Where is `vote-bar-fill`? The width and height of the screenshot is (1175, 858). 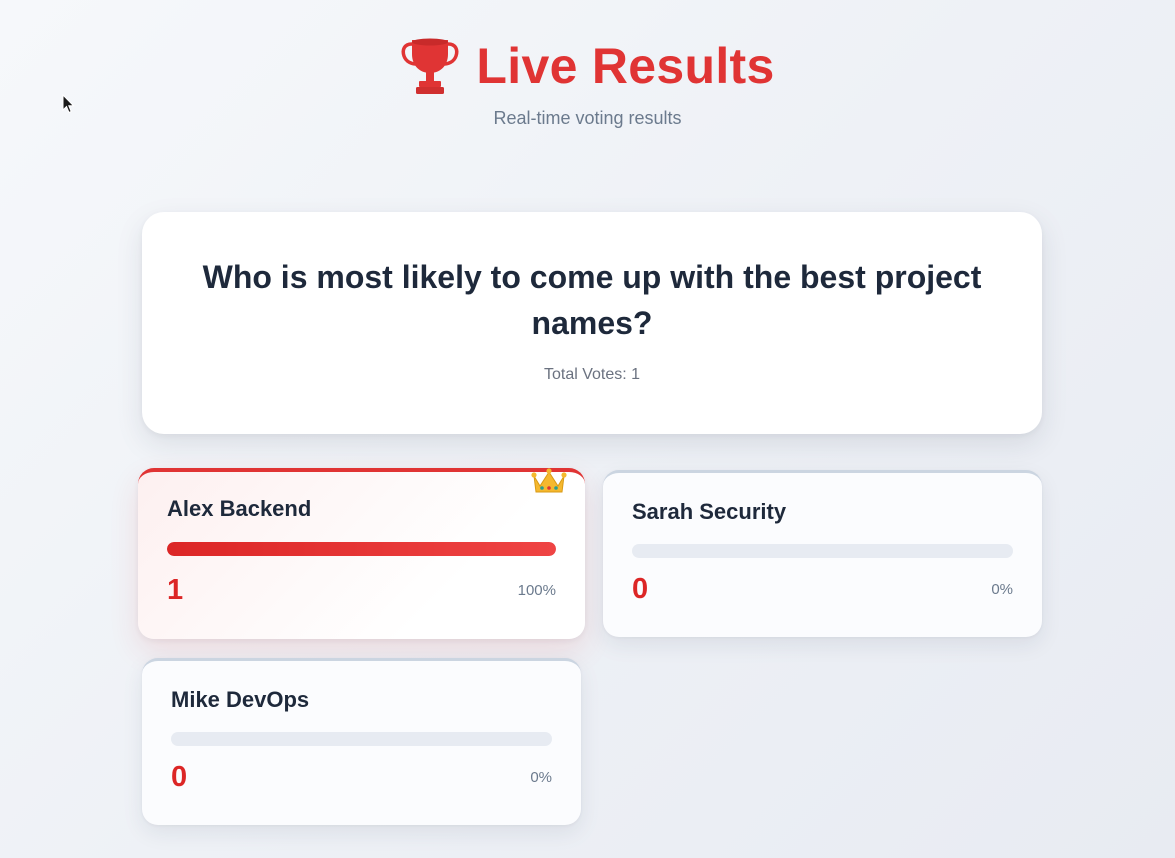 vote-bar-fill is located at coordinates (361, 549).